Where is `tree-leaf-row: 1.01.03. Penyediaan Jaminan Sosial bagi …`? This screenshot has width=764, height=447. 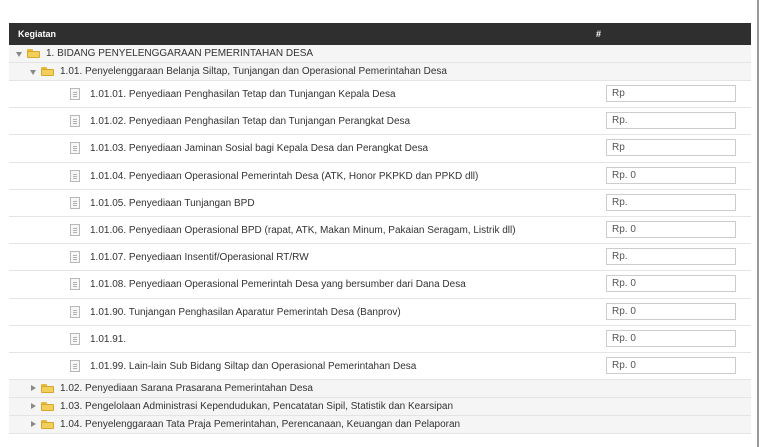
tree-leaf-row: 1.01.03. Penyediaan Jaminan Sosial bagi … is located at coordinates (380, 149).